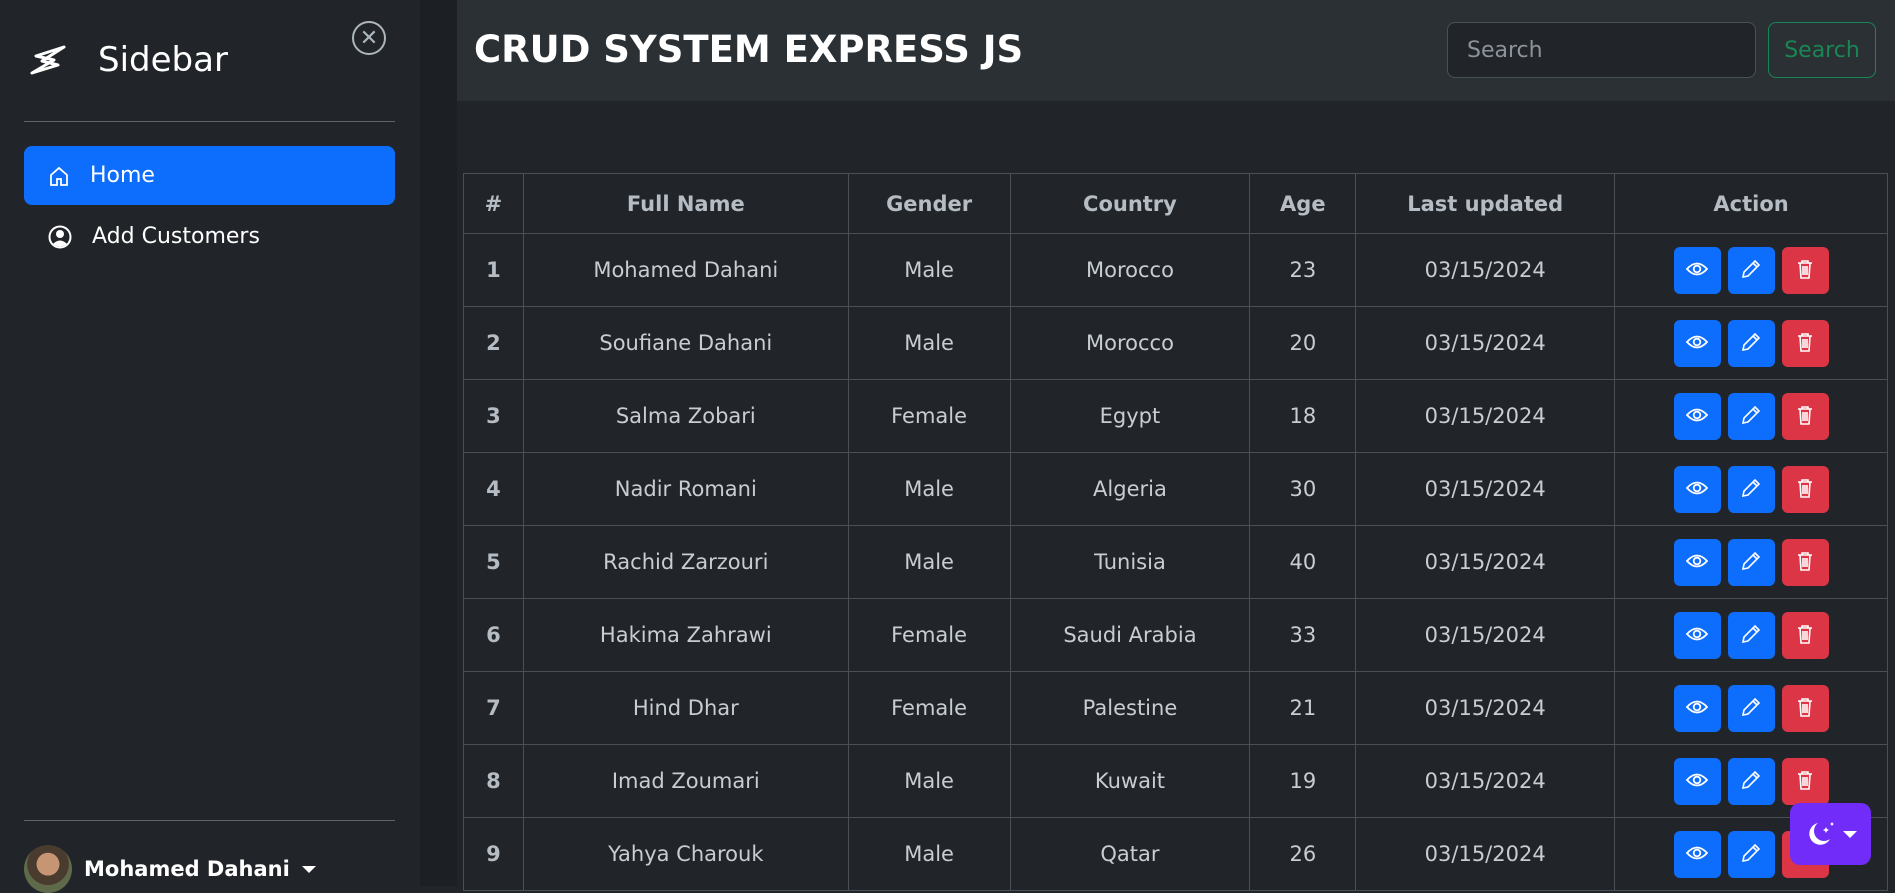 Image resolution: width=1895 pixels, height=893 pixels. Describe the element at coordinates (122, 175) in the screenshot. I see `sidebar-item-label: Home` at that location.